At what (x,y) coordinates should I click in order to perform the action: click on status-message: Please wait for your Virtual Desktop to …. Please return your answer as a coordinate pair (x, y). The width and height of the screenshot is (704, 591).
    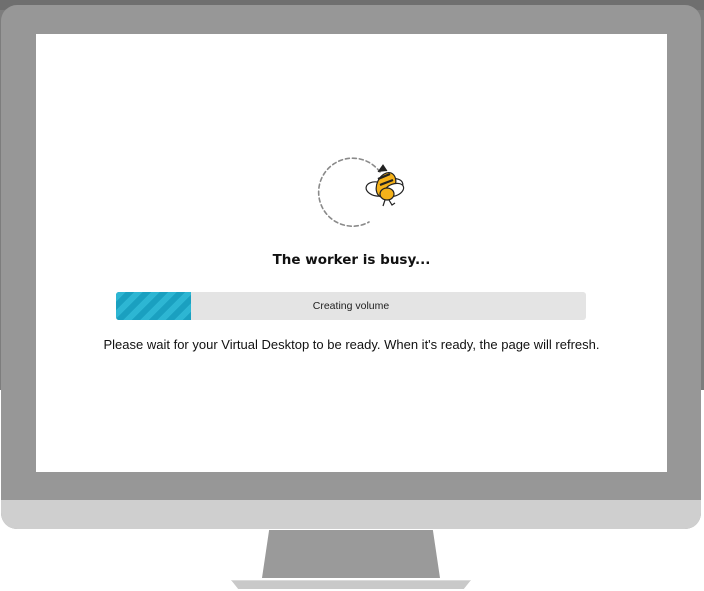
    Looking at the image, I should click on (351, 344).